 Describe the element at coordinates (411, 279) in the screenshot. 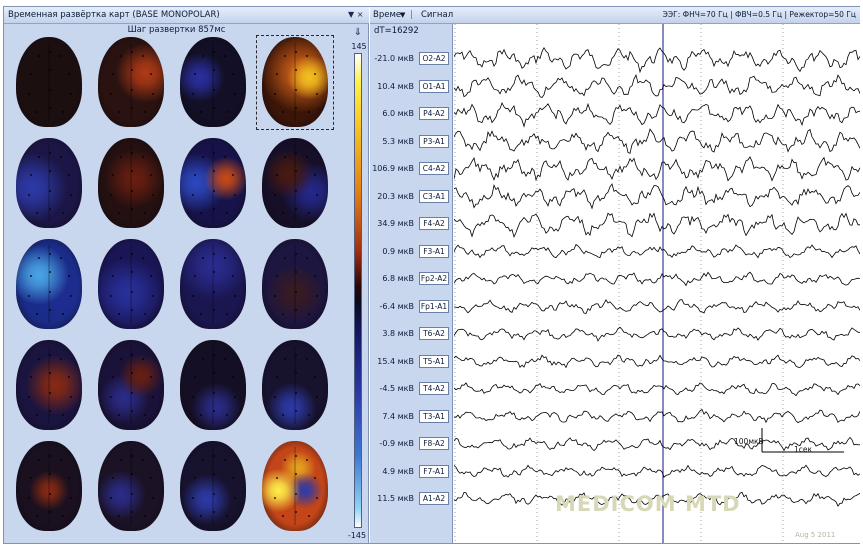

I see `channel-row: 6.8 мкВ Fp2-A2` at that location.